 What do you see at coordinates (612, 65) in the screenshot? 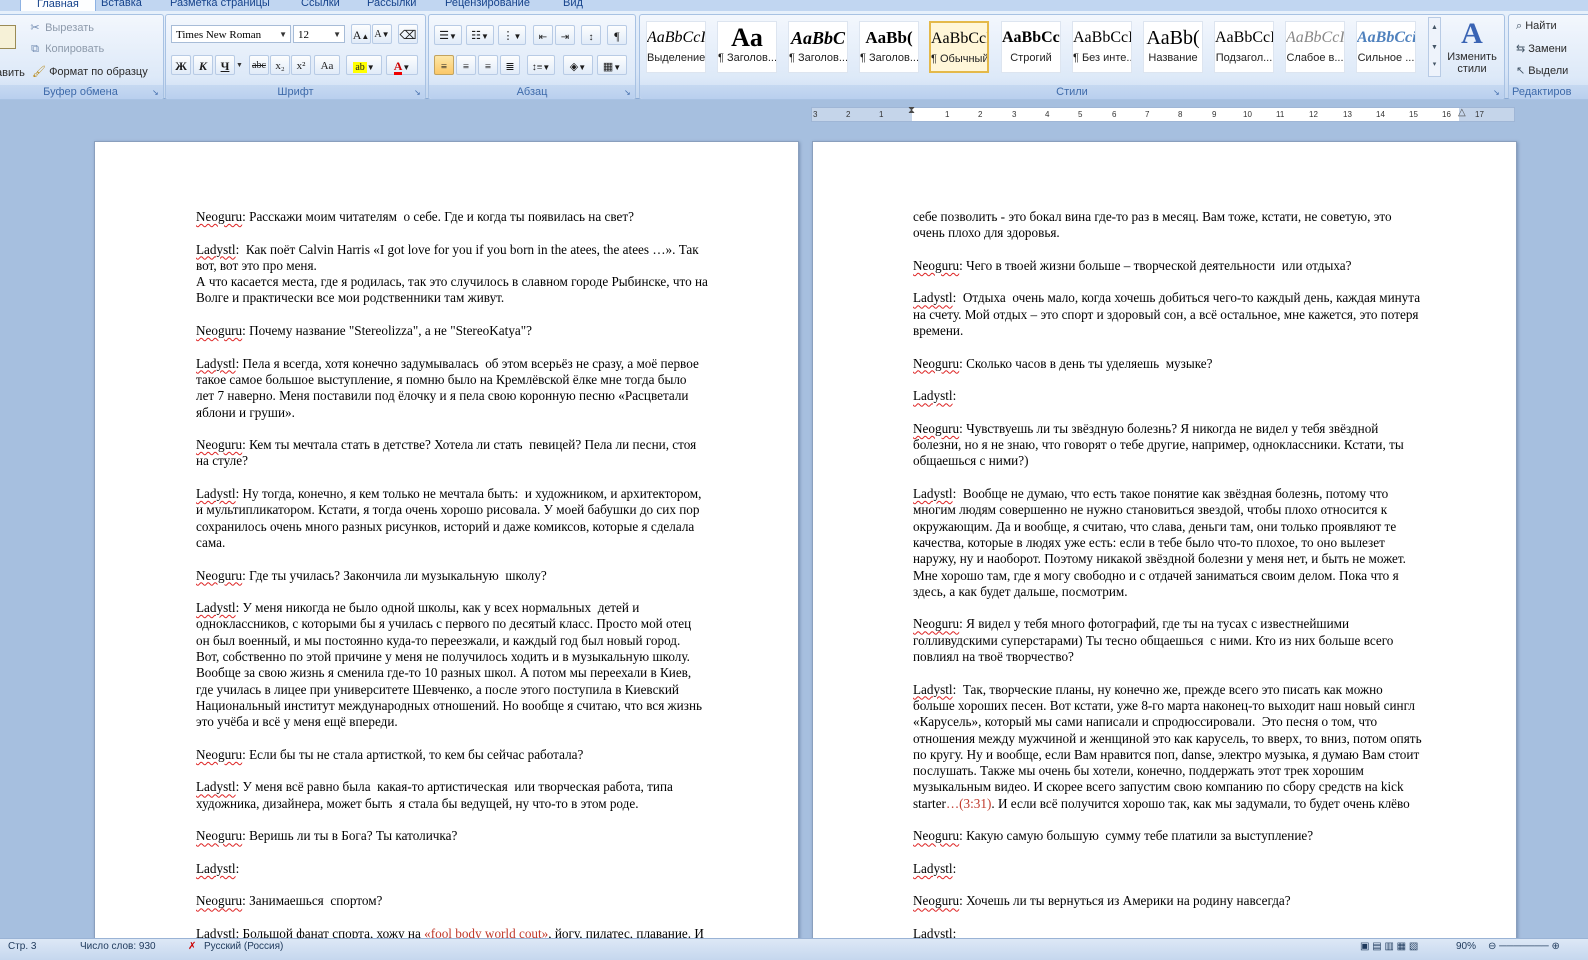
I see `borders-button: ▦▼` at bounding box center [612, 65].